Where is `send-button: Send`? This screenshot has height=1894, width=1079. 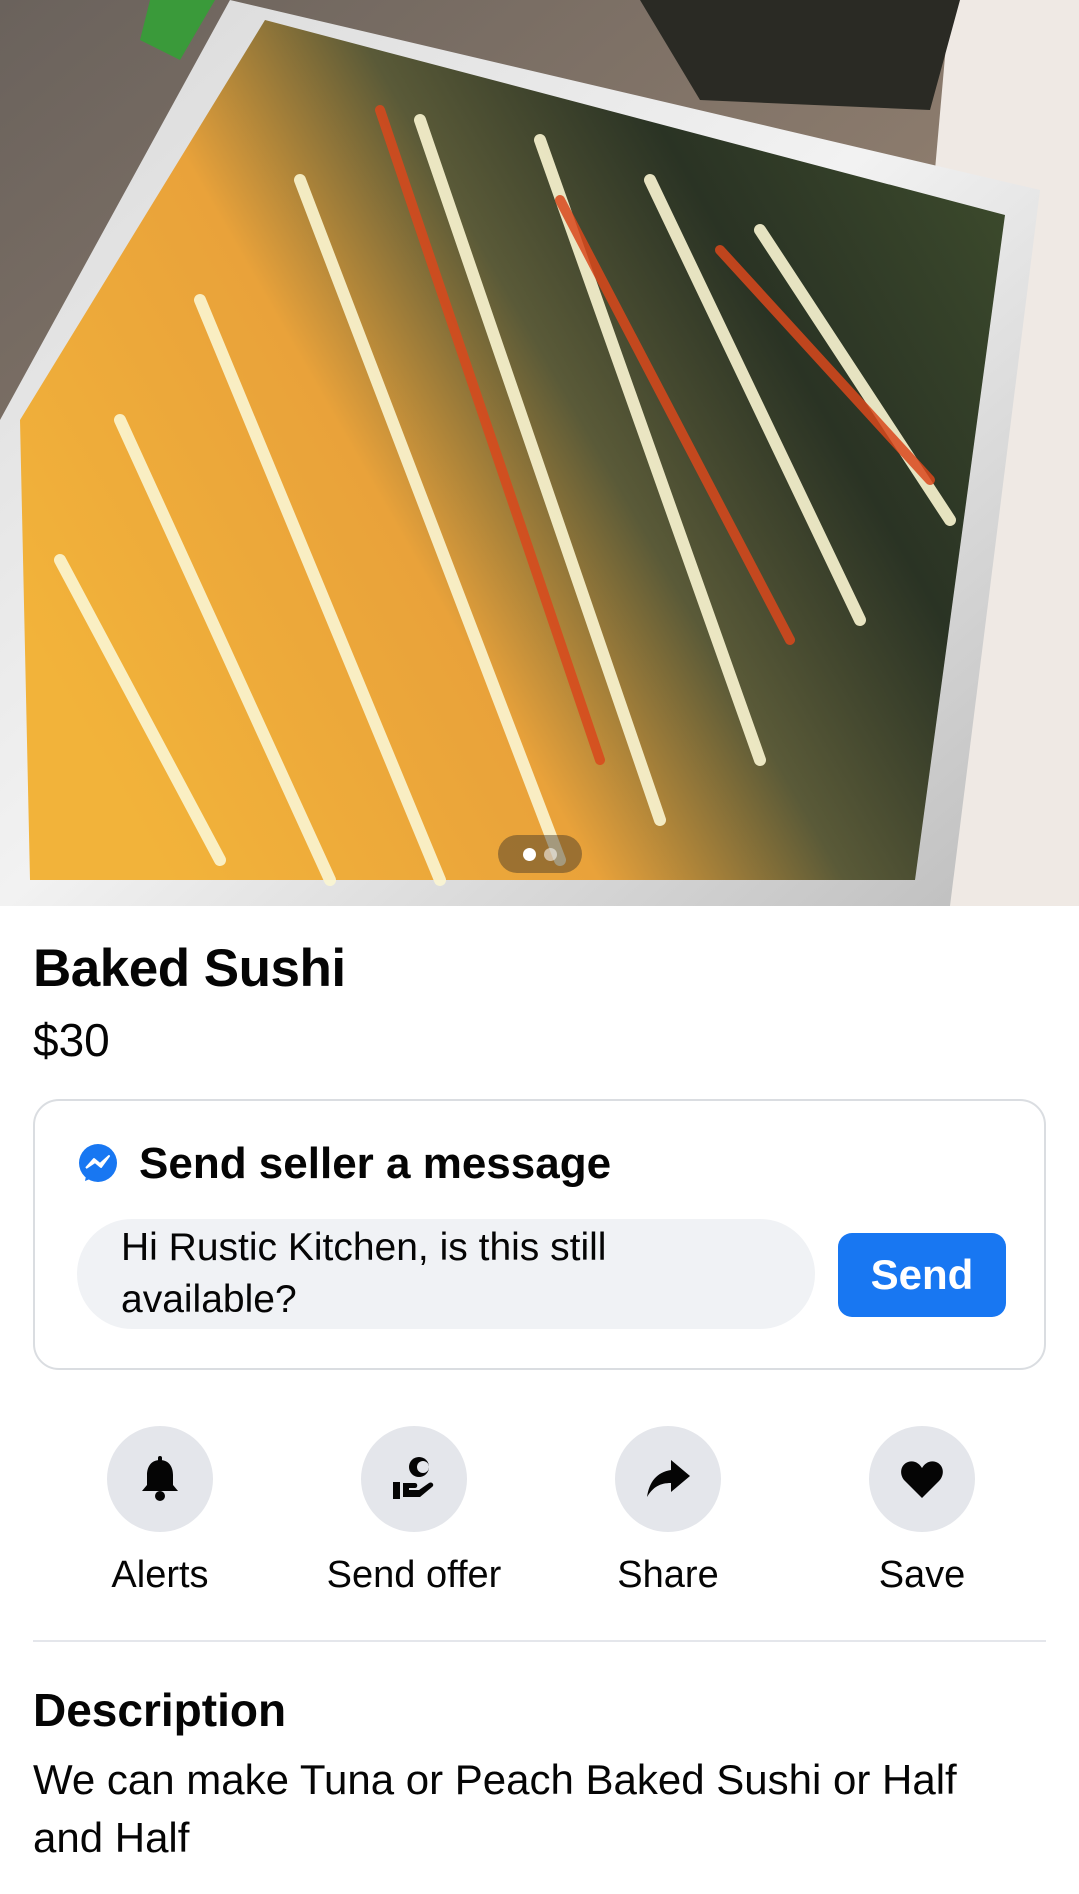 send-button: Send is located at coordinates (922, 1275).